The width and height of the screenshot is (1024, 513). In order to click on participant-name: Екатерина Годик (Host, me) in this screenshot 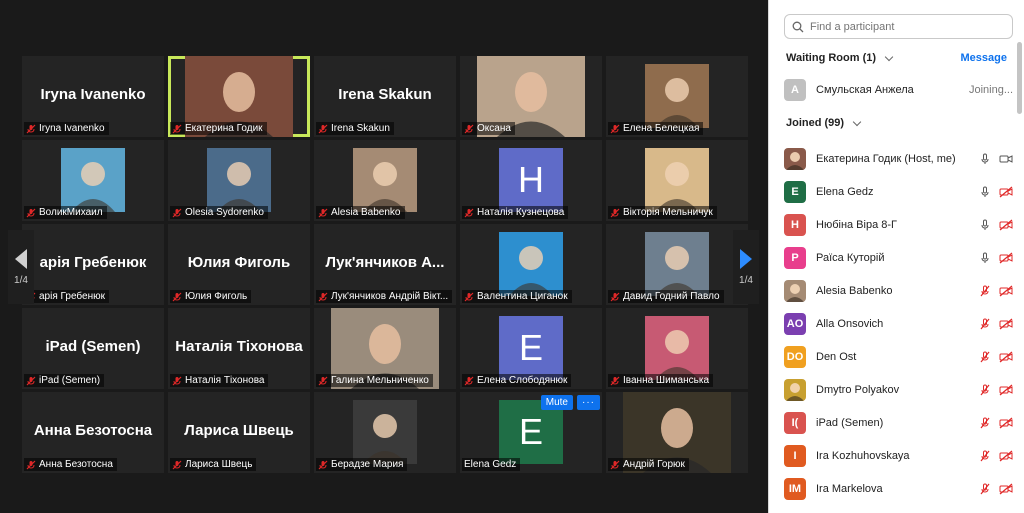, I will do `click(886, 158)`.